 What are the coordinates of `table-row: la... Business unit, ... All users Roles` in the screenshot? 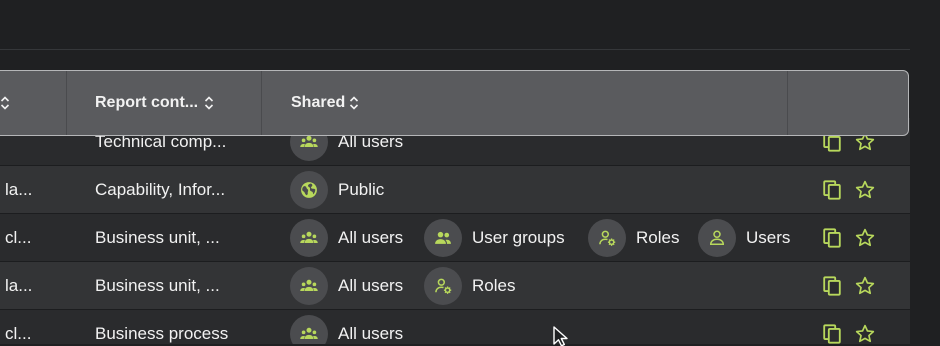 It's located at (455, 286).